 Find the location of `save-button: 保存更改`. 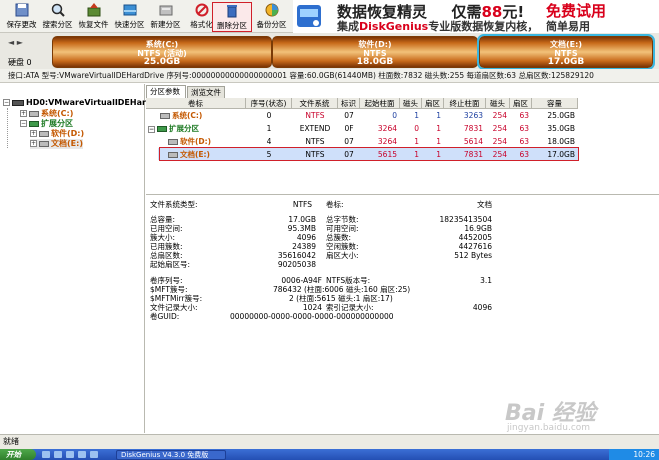

save-button: 保存更改 is located at coordinates (21, 17).